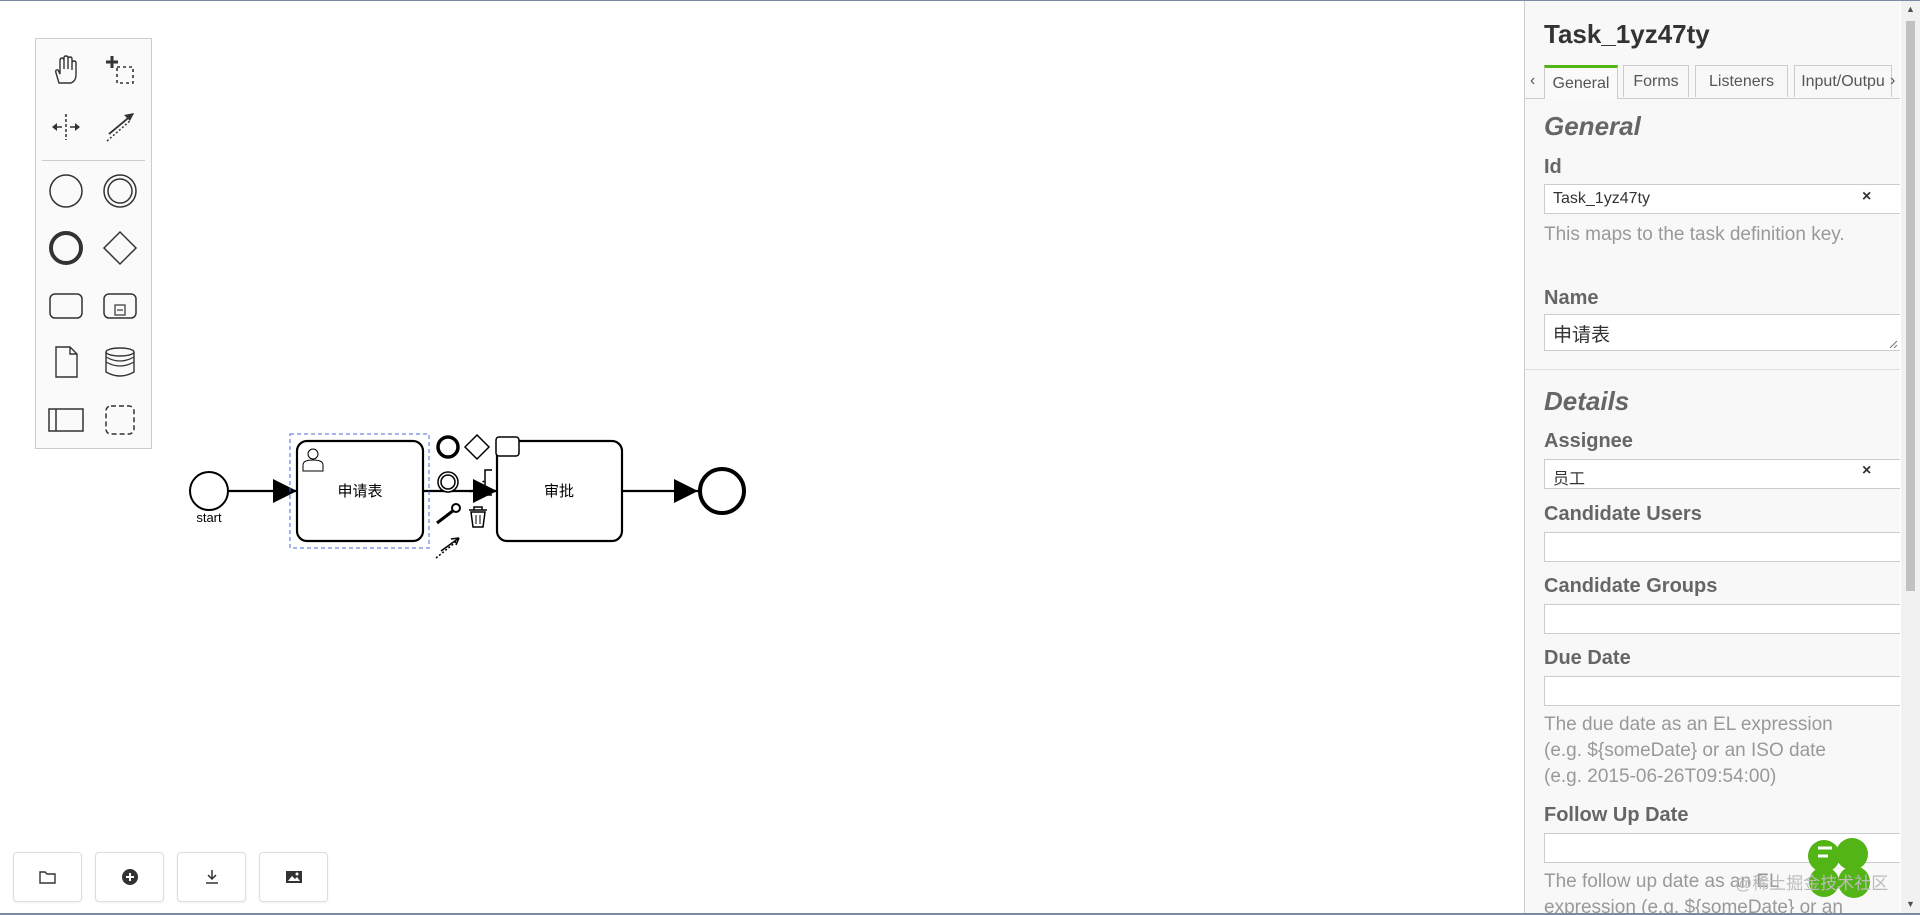 This screenshot has height=915, width=1920. Describe the element at coordinates (1722, 547) in the screenshot. I see `candidate-users-input` at that location.